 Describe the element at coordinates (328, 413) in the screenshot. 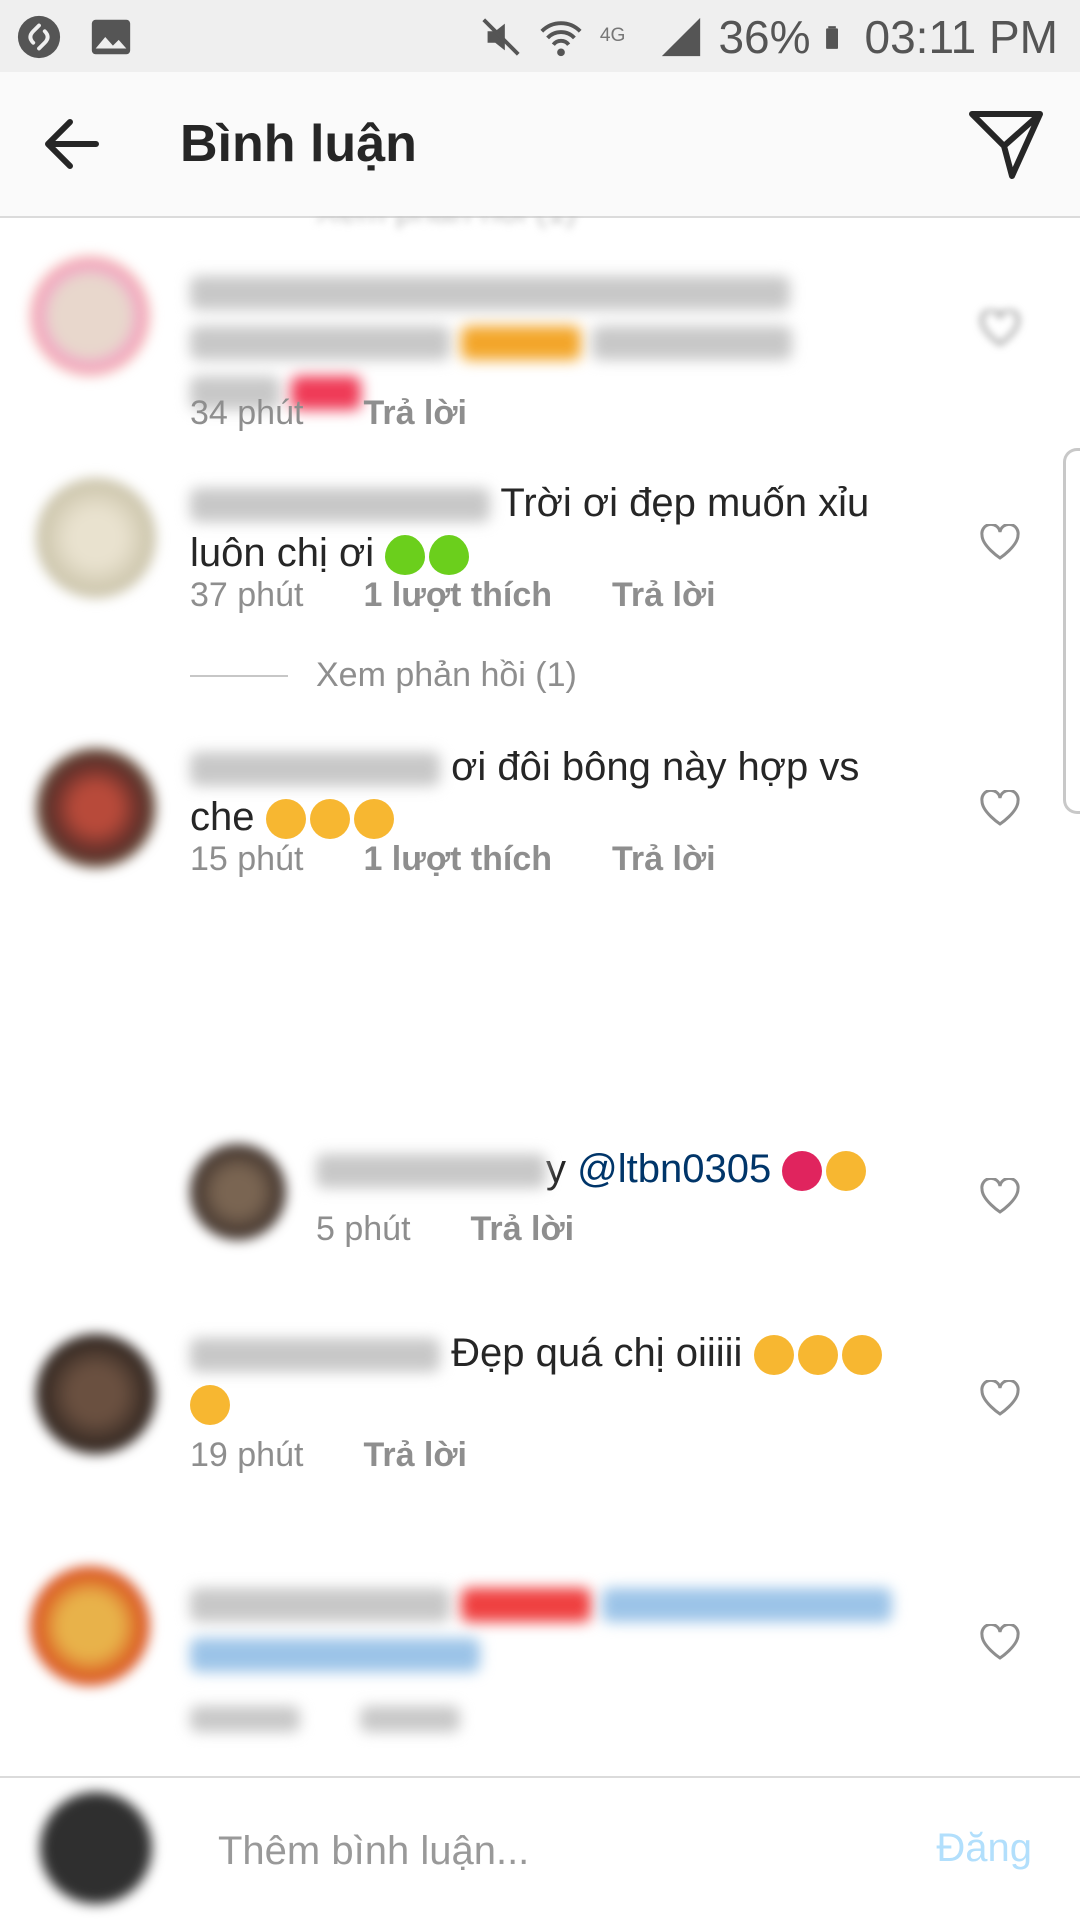

I see `comment-meta: 34 phút Trả lời` at that location.